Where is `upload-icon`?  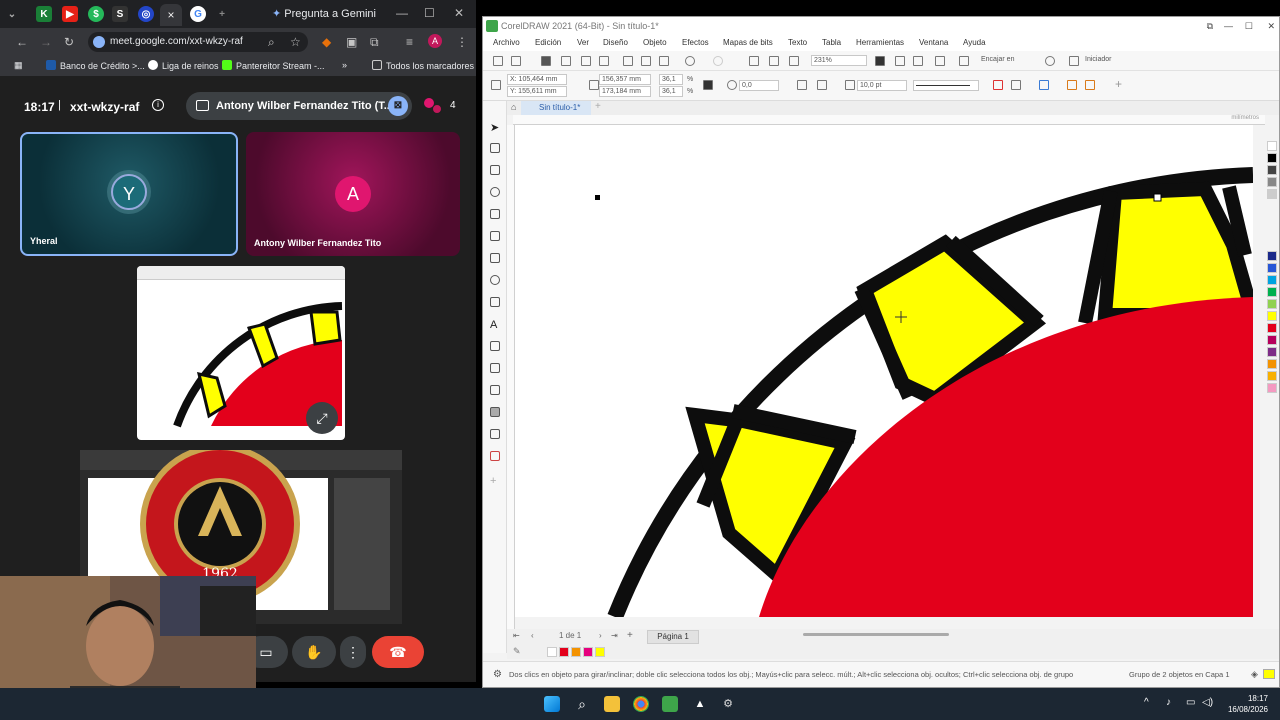
upload-icon is located at coordinates (586, 61).